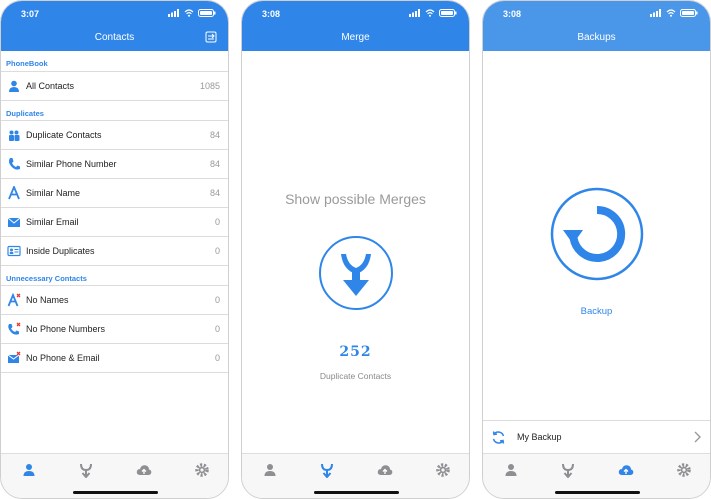  I want to click on section-header-unnecessary: Unnecessary Contacts, so click(114, 275).